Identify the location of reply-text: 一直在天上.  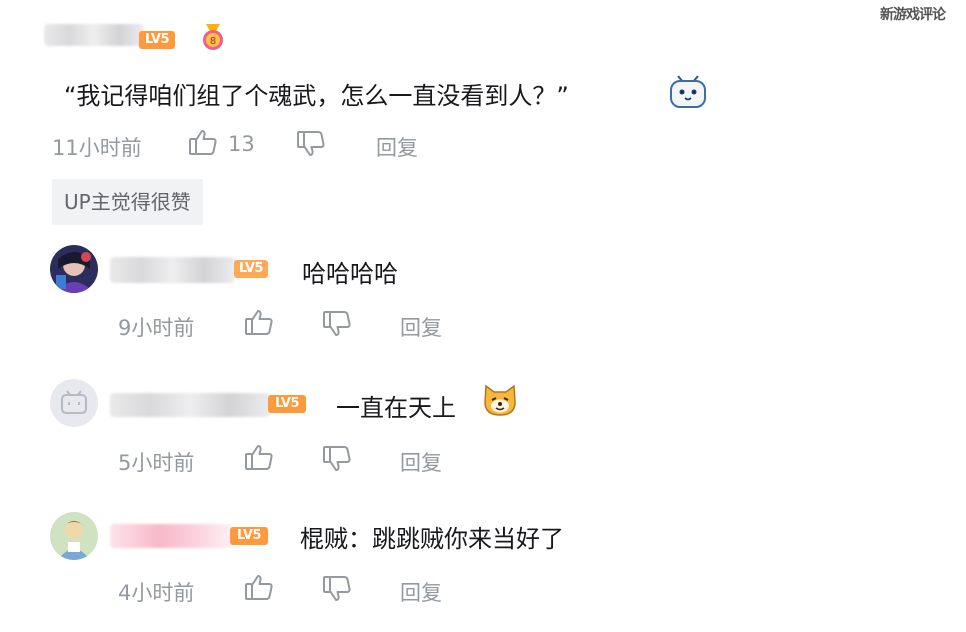
(396, 408).